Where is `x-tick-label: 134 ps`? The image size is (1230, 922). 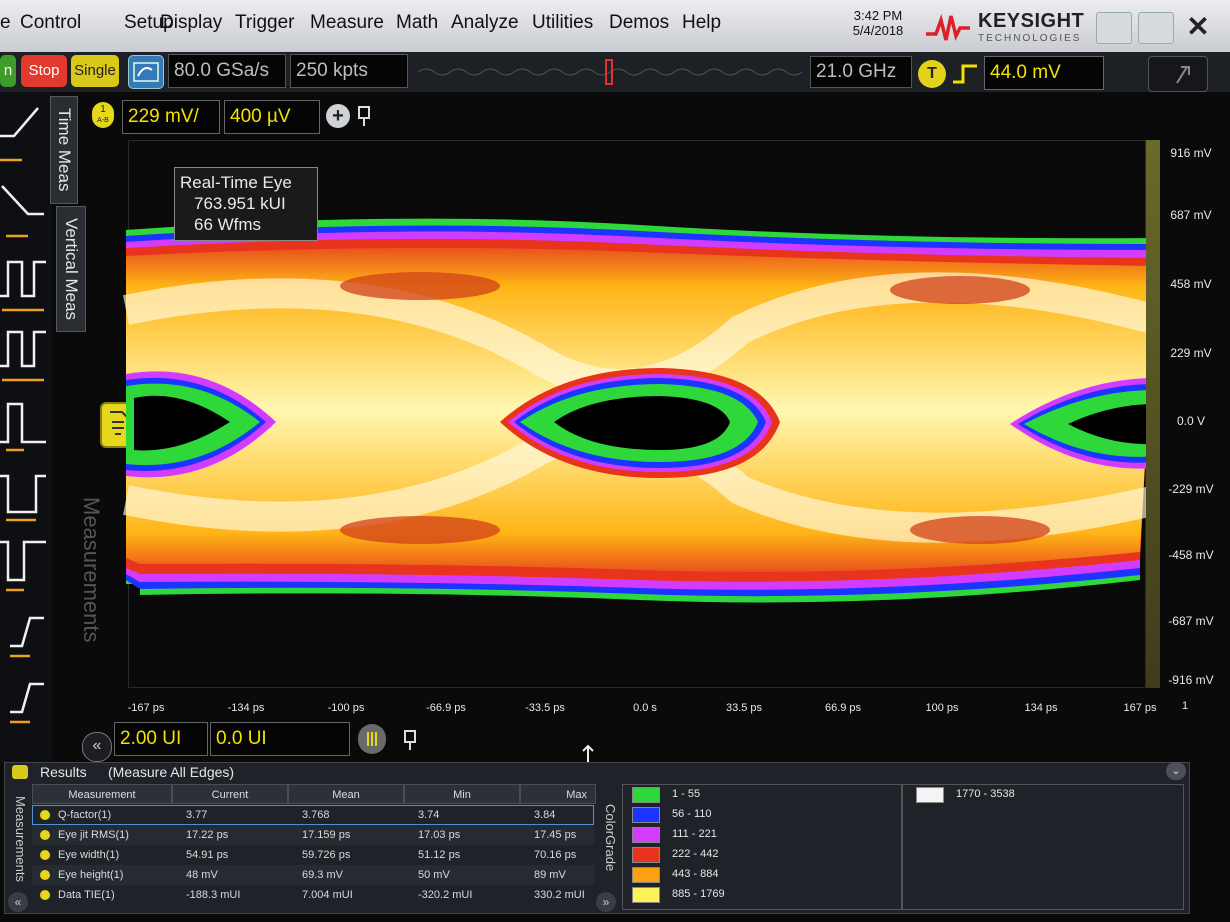
x-tick-label: 134 ps is located at coordinates (1041, 708).